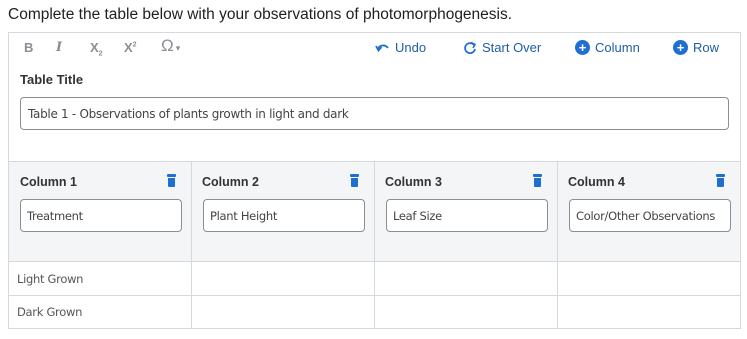 The height and width of the screenshot is (339, 747). What do you see at coordinates (374, 113) in the screenshot?
I see `table-title-input` at bounding box center [374, 113].